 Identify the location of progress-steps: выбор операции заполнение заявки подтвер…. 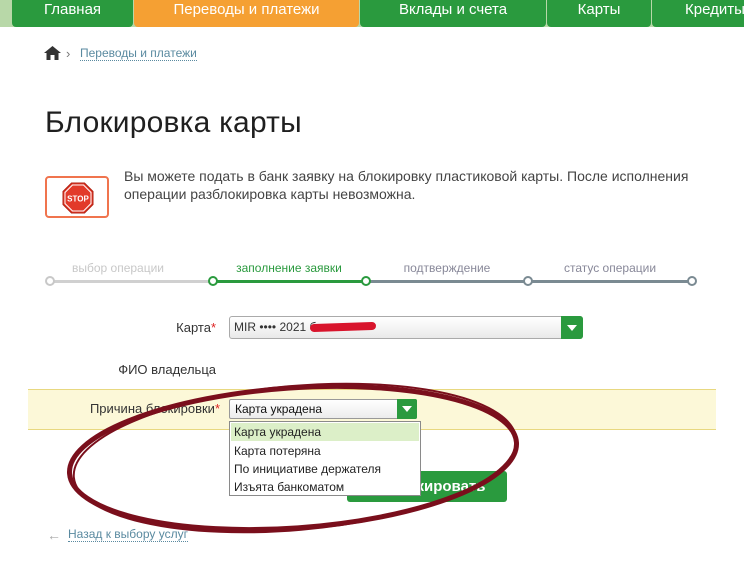
(372, 273).